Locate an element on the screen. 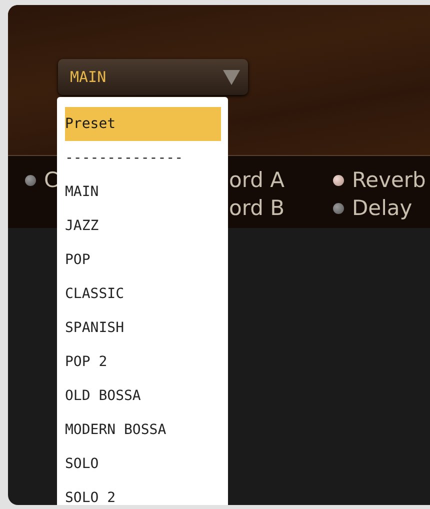  dropdown-value: MAIN is located at coordinates (88, 77).